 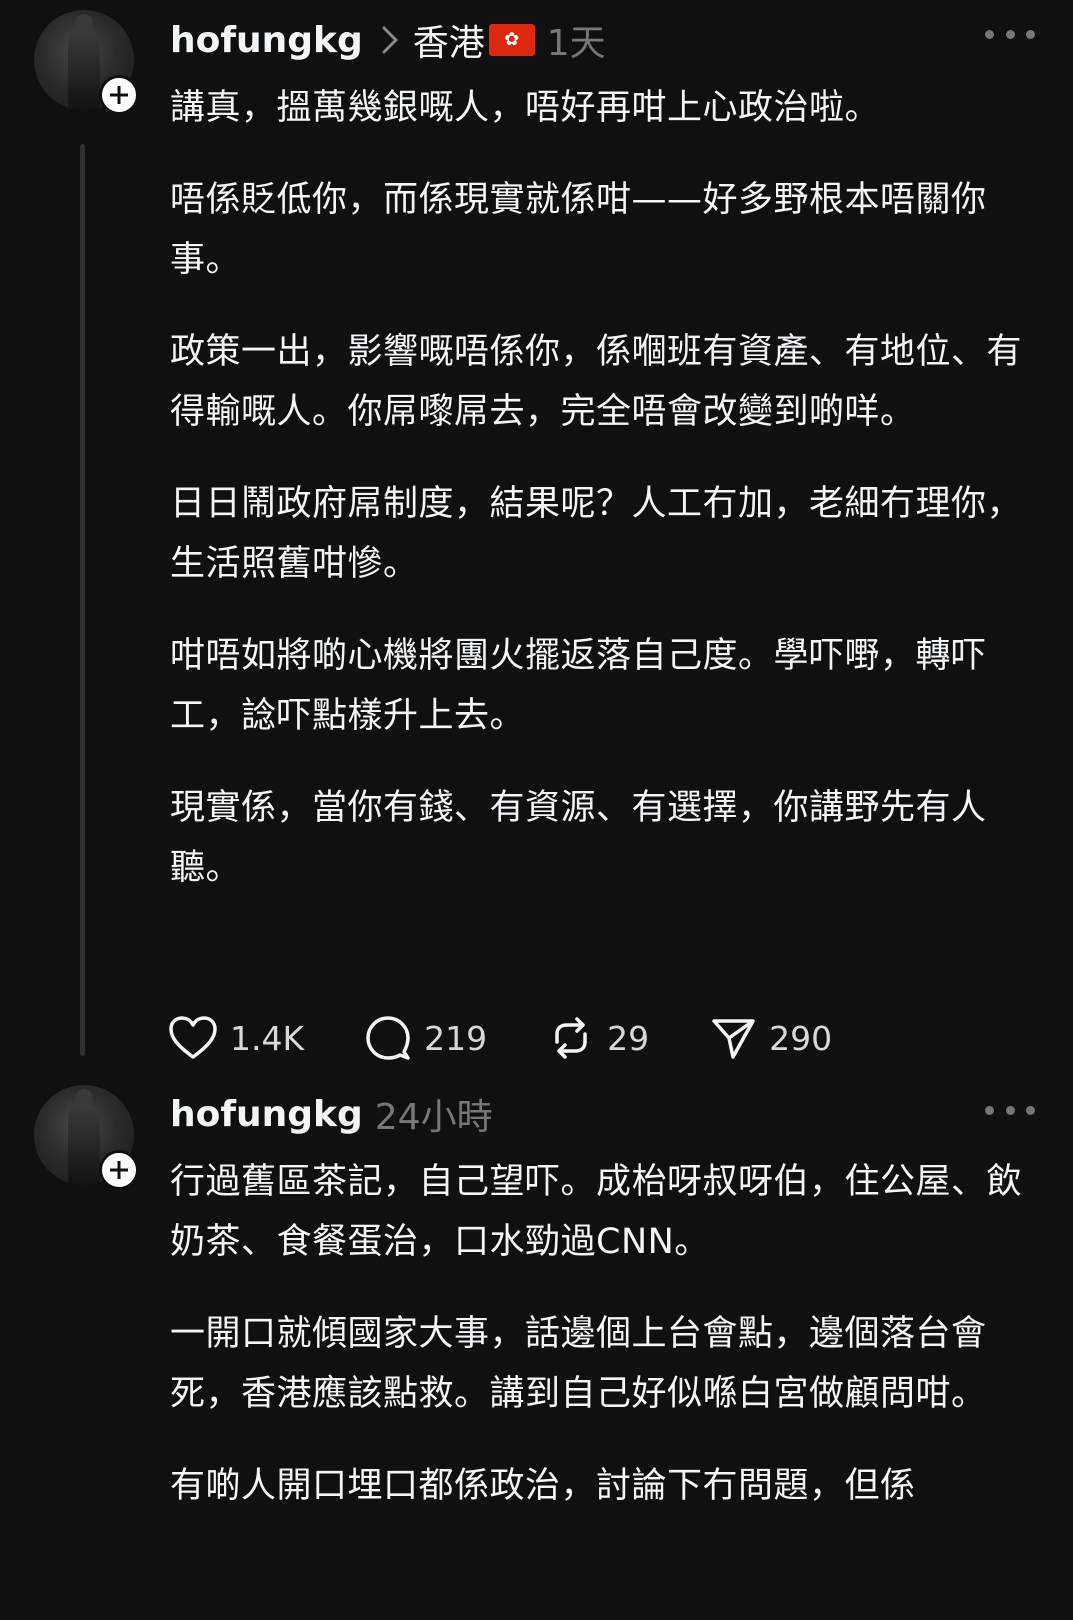 I want to click on post-paragraph: 講真，搵萬幾銀嘅人，唔好再咁上心政治啦。, so click(x=525, y=108).